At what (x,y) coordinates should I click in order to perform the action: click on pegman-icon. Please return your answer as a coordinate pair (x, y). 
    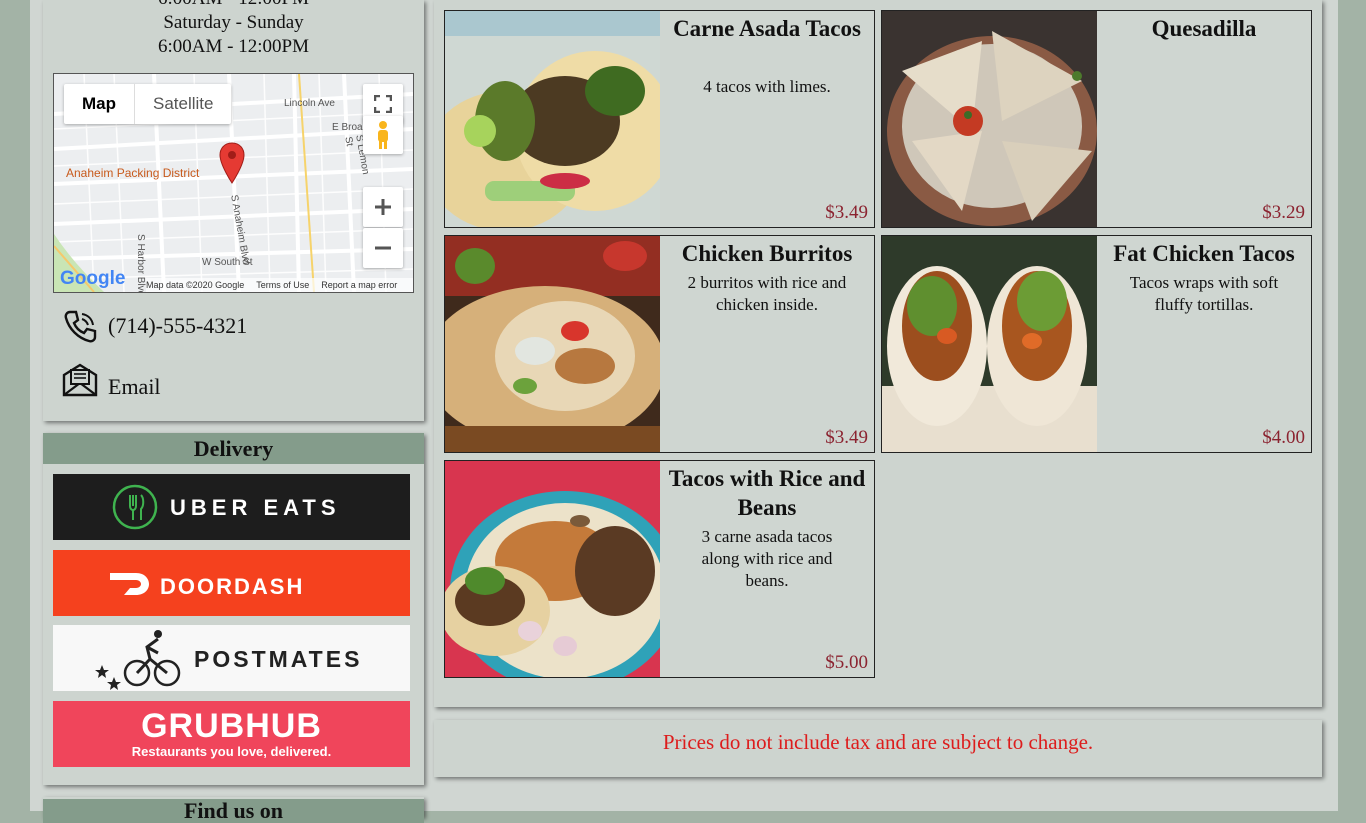
    Looking at the image, I should click on (383, 135).